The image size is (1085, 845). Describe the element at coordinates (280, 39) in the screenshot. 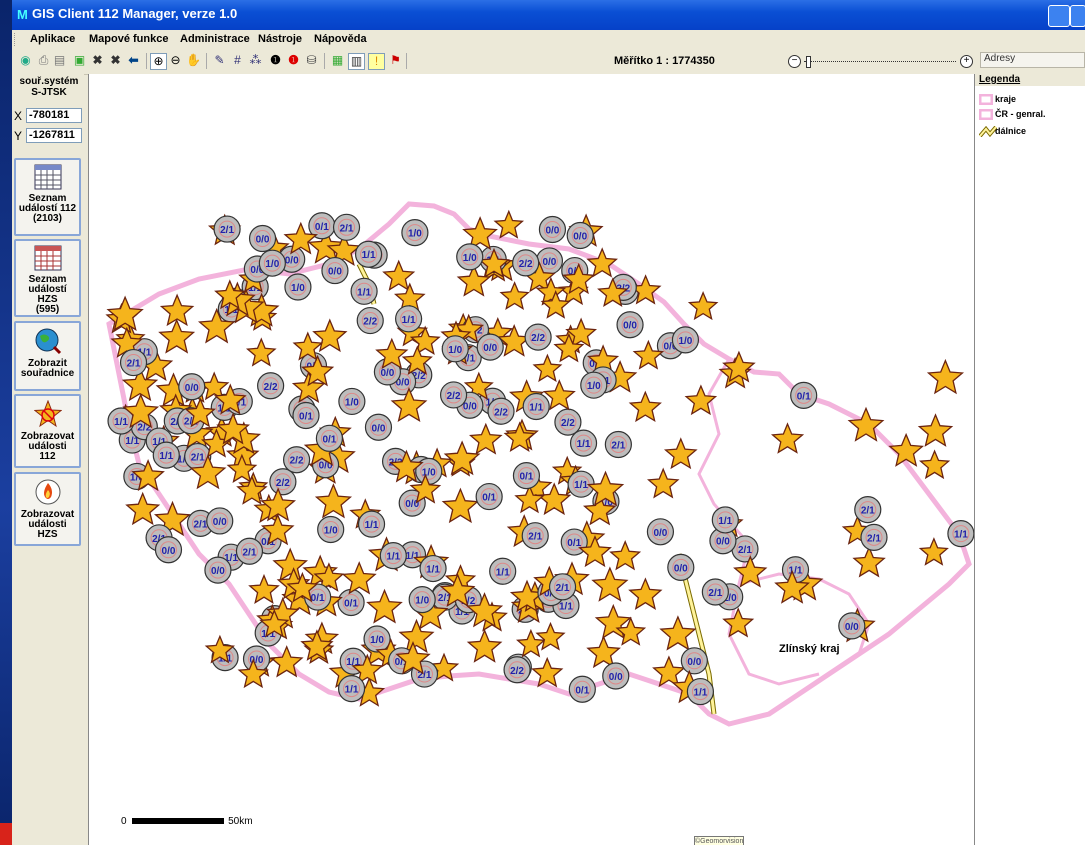

I see `menu-nastroje: Nástroje` at that location.